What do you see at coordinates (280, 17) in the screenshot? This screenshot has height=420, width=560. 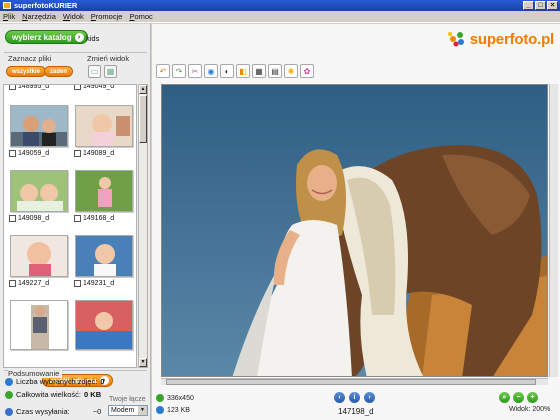 I see `menu-bar: Plik Narzędzia Widok Promocje Pomoc` at bounding box center [280, 17].